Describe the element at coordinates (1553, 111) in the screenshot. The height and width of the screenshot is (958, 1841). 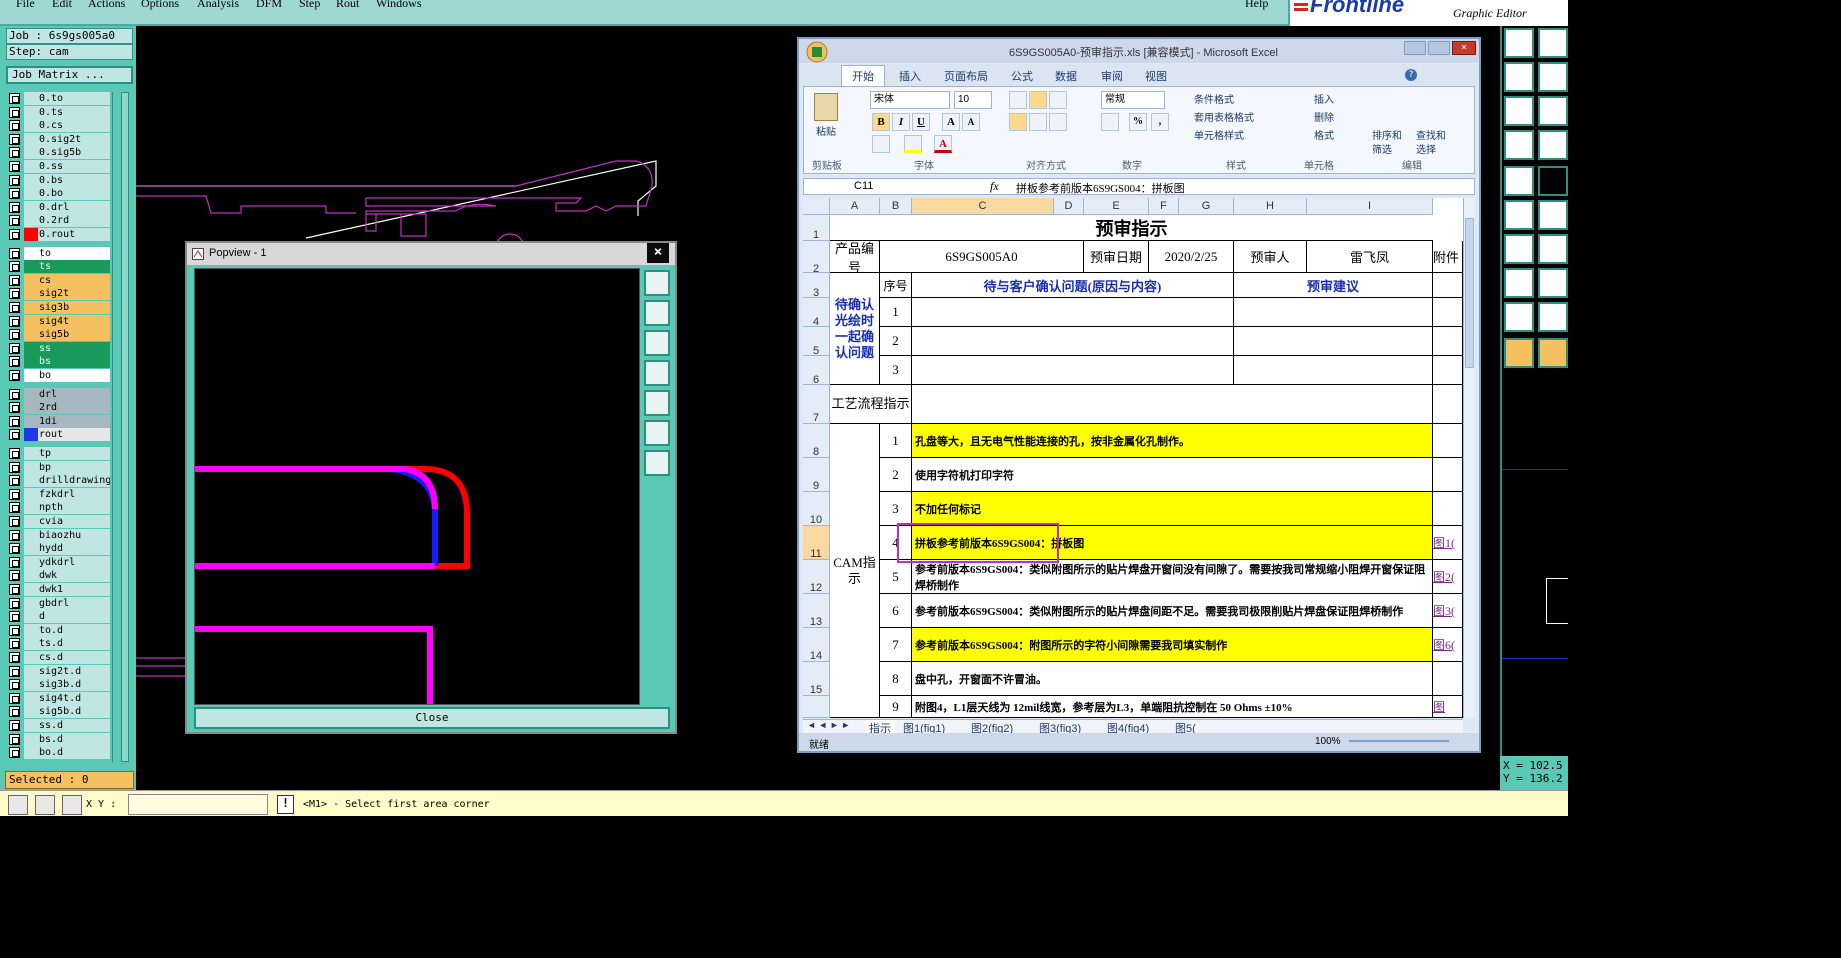
I see `tool-zoom-icon` at that location.